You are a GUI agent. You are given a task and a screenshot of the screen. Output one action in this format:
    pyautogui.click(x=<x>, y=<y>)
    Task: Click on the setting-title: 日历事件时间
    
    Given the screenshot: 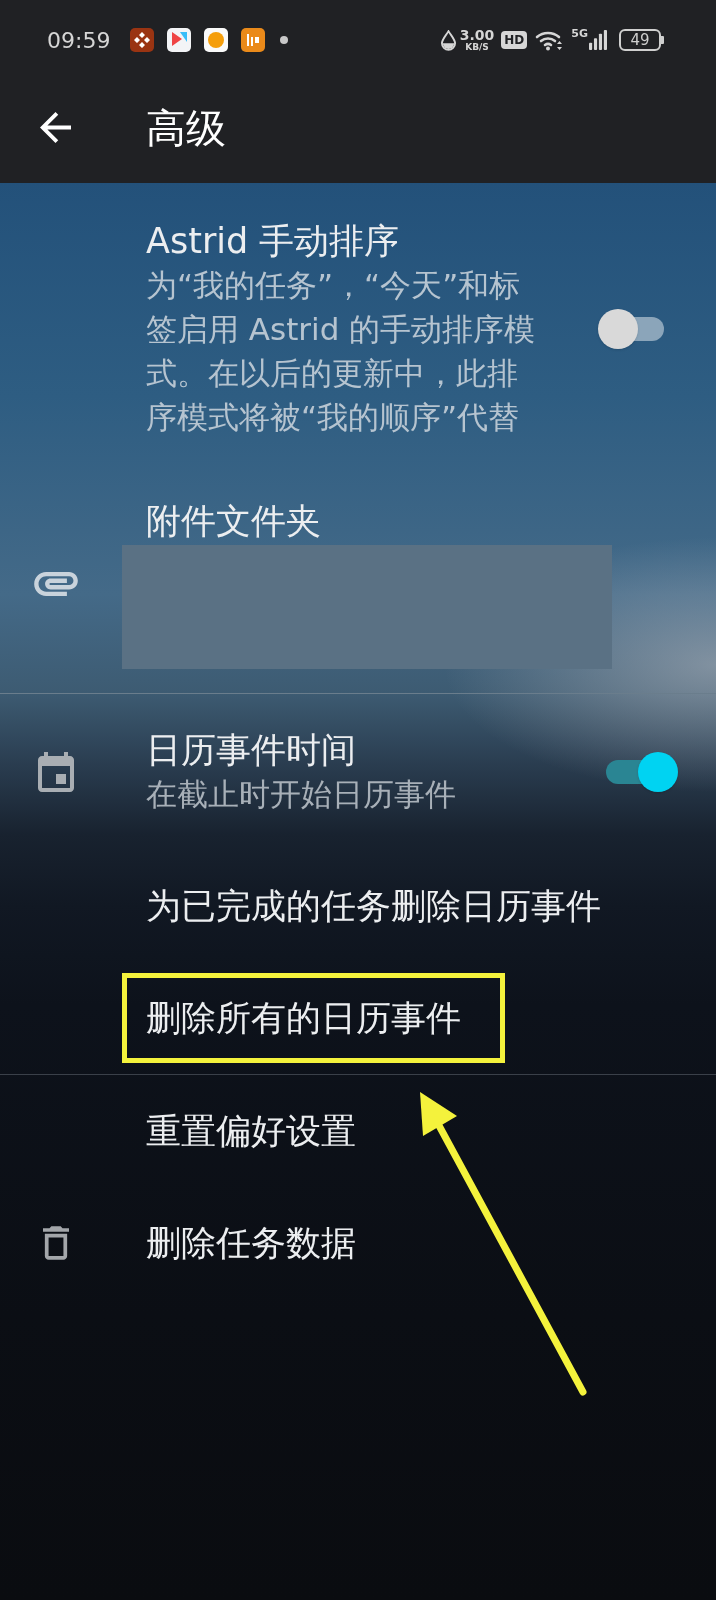 What is the action you would take?
    pyautogui.click(x=251, y=750)
    